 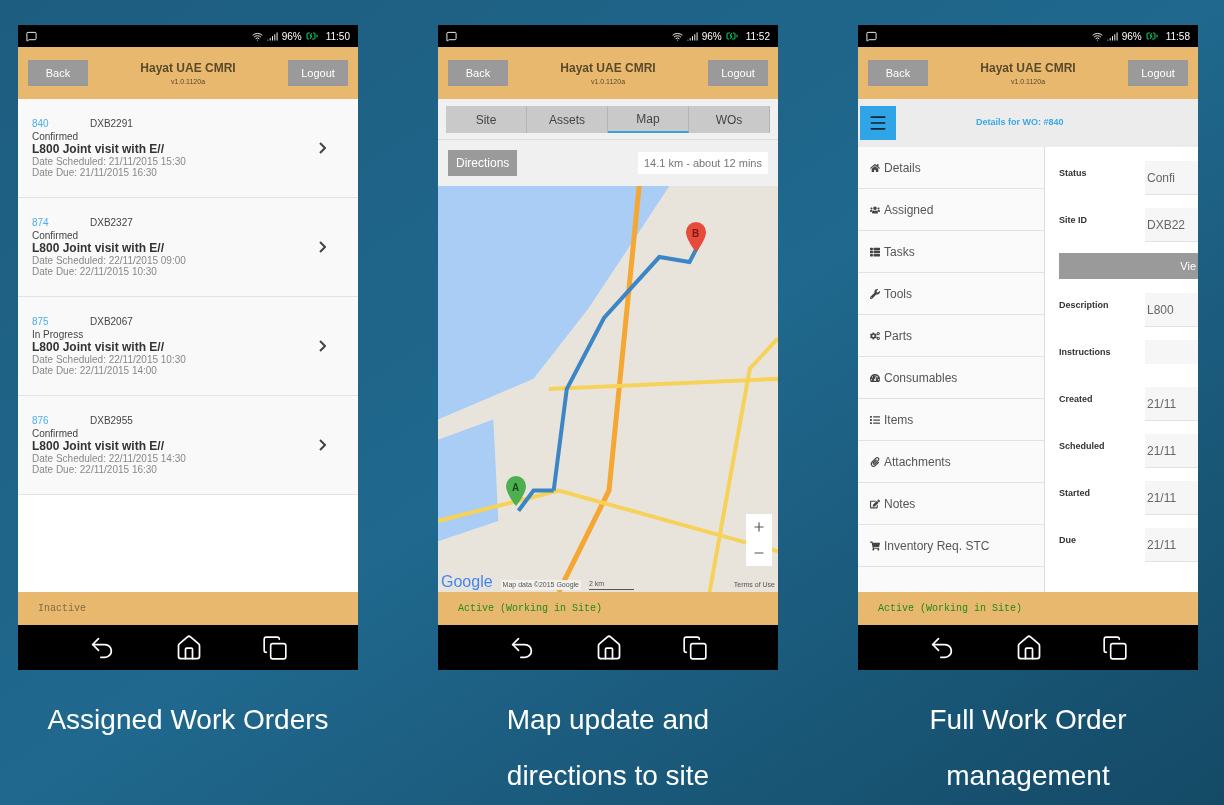 What do you see at coordinates (1171, 225) in the screenshot?
I see `field-value: DXB22` at bounding box center [1171, 225].